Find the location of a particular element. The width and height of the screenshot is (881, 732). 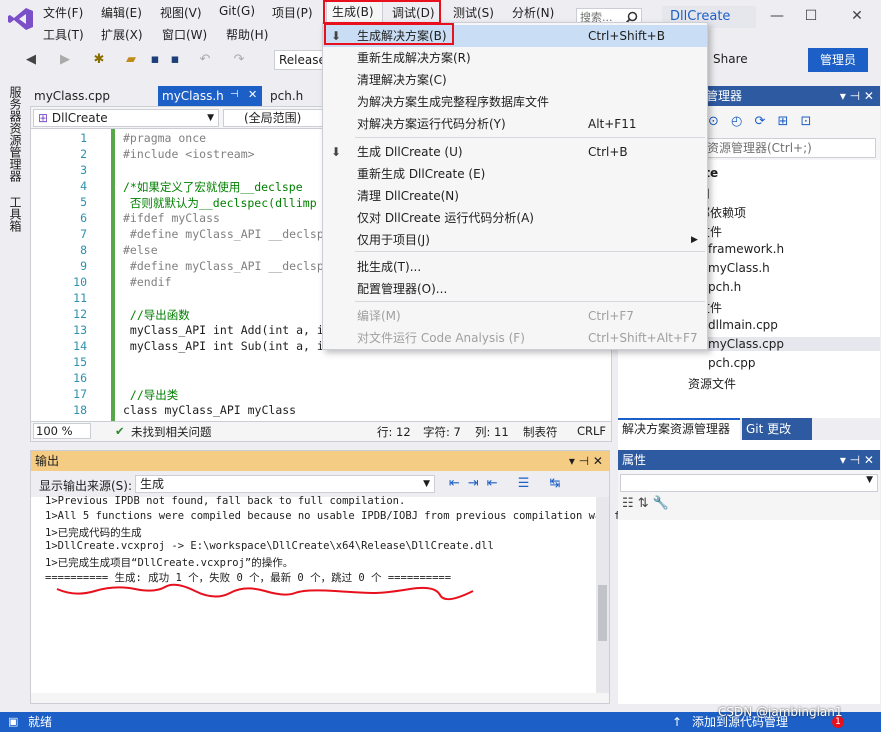

back-icon: ◀ is located at coordinates (31, 60).